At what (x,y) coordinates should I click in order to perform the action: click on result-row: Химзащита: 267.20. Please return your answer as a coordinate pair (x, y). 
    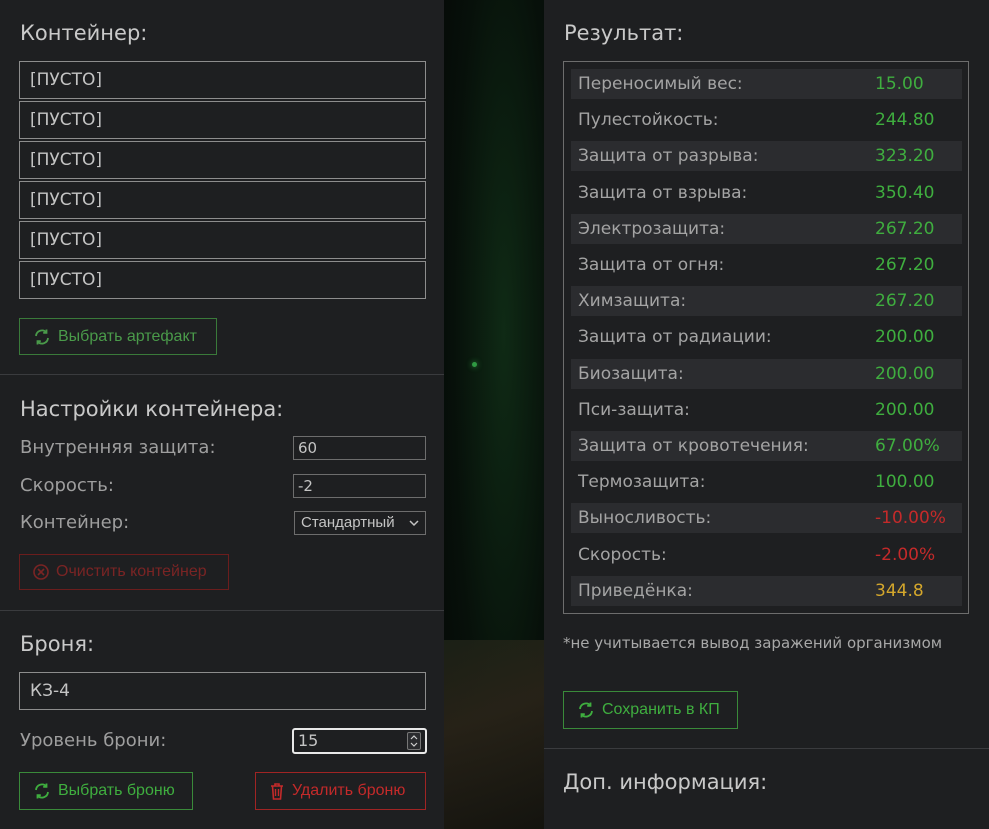
    Looking at the image, I should click on (766, 301).